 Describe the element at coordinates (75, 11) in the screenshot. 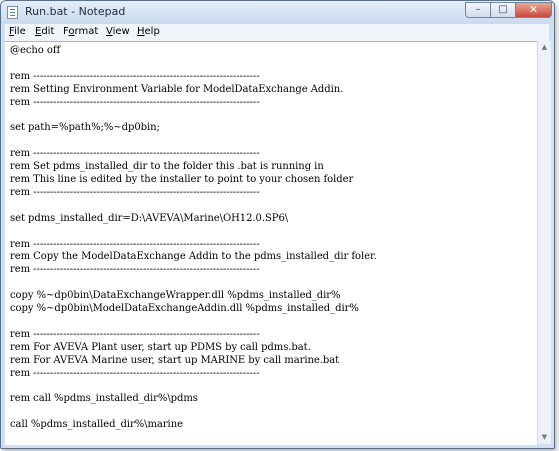

I see `window-title: Run.bat - Notepad` at that location.